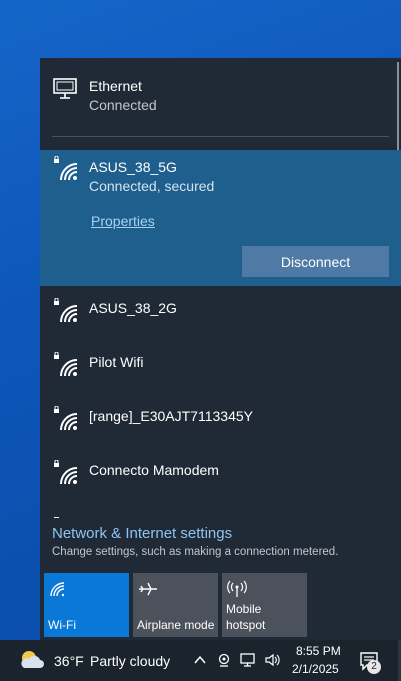 This screenshot has height=681, width=401. Describe the element at coordinates (220, 98) in the screenshot. I see `ethernet-item: Ethernet Connected` at that location.